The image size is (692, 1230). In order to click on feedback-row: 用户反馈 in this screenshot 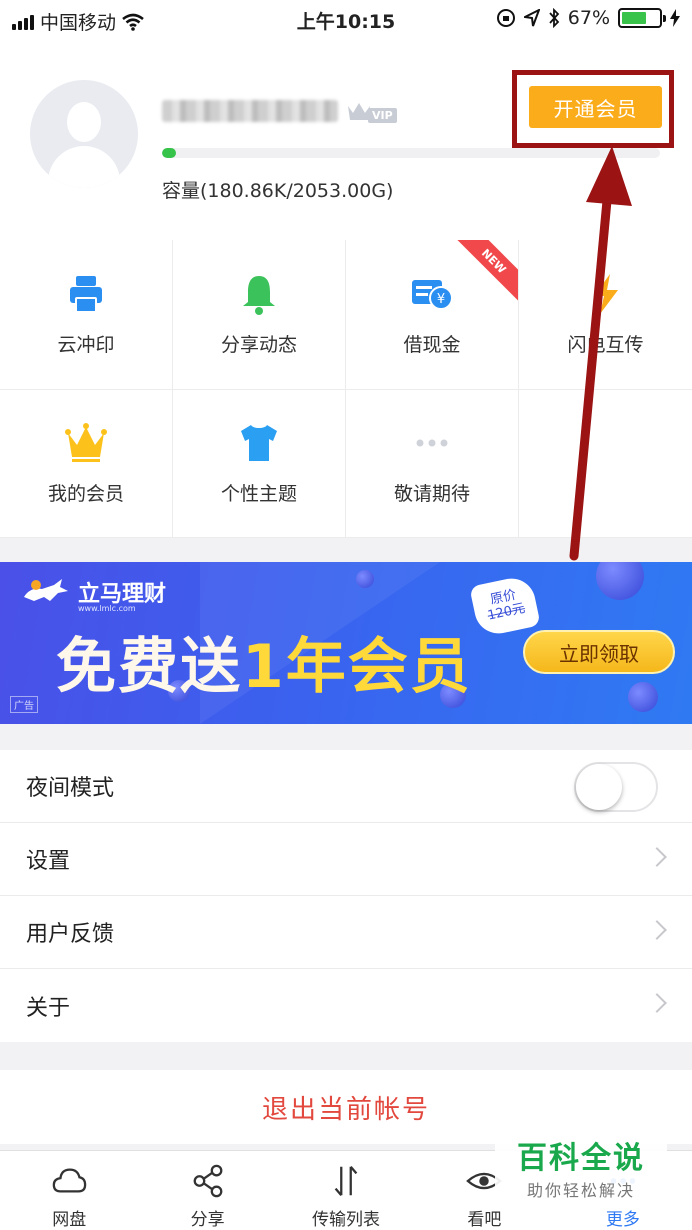, I will do `click(346, 932)`.